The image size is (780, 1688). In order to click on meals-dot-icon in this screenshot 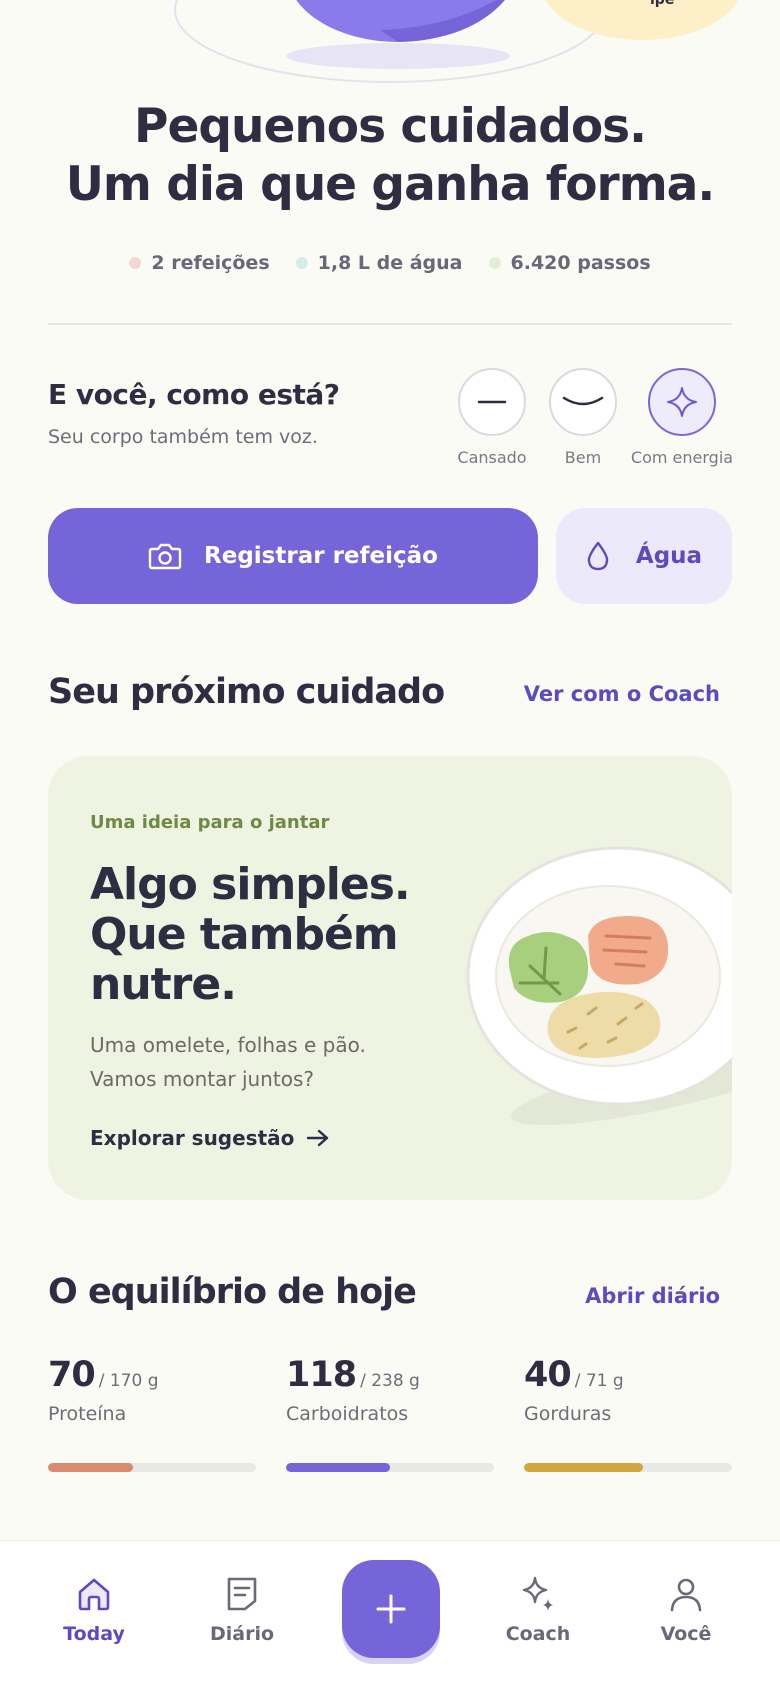, I will do `click(135, 263)`.